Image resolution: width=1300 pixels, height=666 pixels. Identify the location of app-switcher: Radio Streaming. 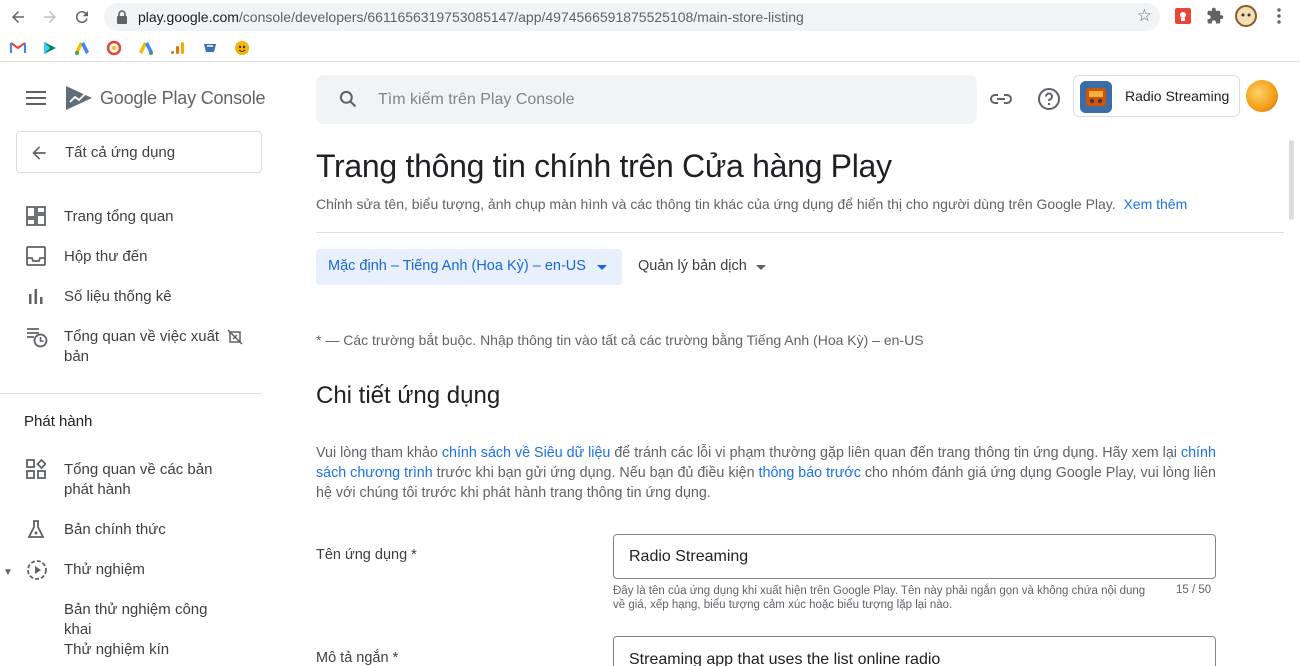
(1156, 96).